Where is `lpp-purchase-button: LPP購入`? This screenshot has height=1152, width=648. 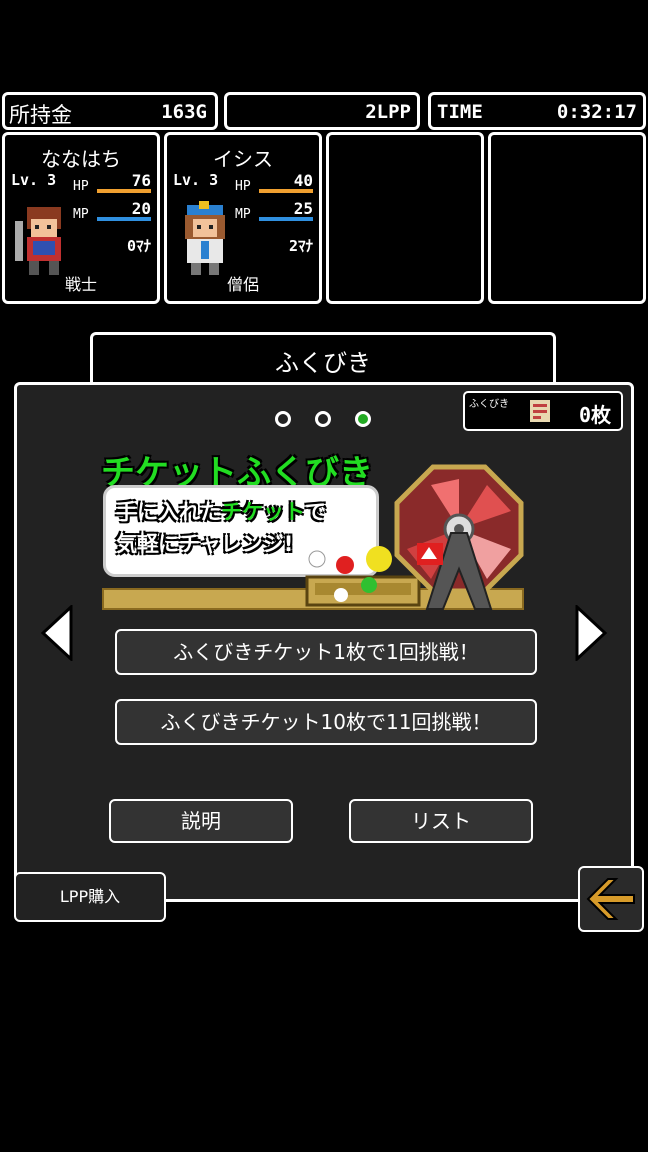
lpp-purchase-button: LPP購入 is located at coordinates (90, 897).